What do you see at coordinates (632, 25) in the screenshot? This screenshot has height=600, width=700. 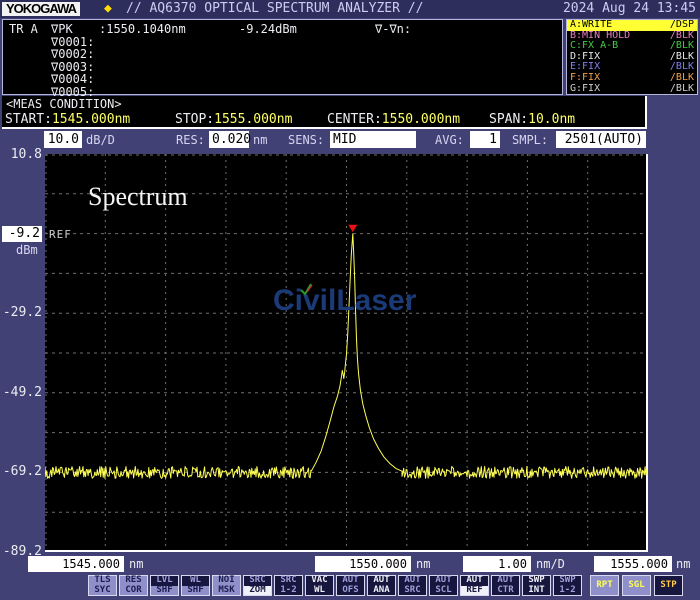 I see `trace-status-row: A:WRITE/DSP` at bounding box center [632, 25].